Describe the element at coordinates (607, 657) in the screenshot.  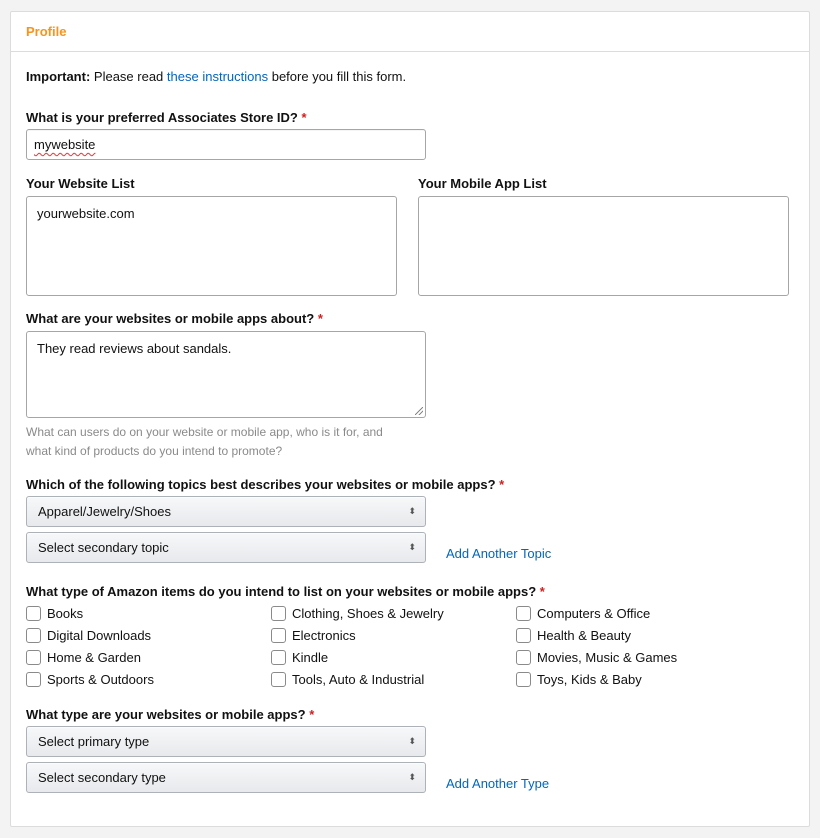
I see `checkbox-label: Movies, Music & Games` at that location.